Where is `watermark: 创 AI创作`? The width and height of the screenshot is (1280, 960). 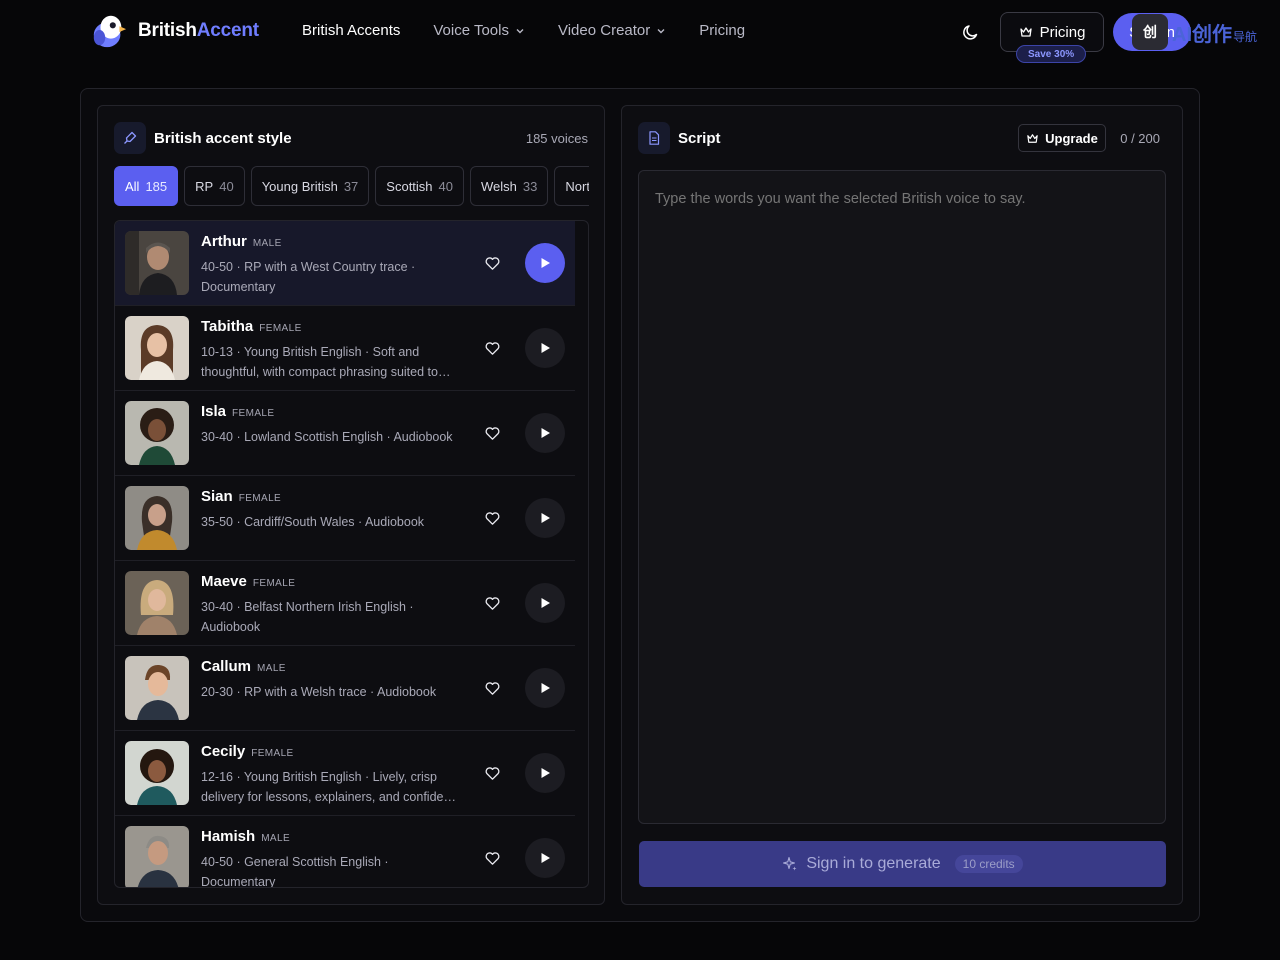 watermark: 创 AI创作 is located at coordinates (1182, 32).